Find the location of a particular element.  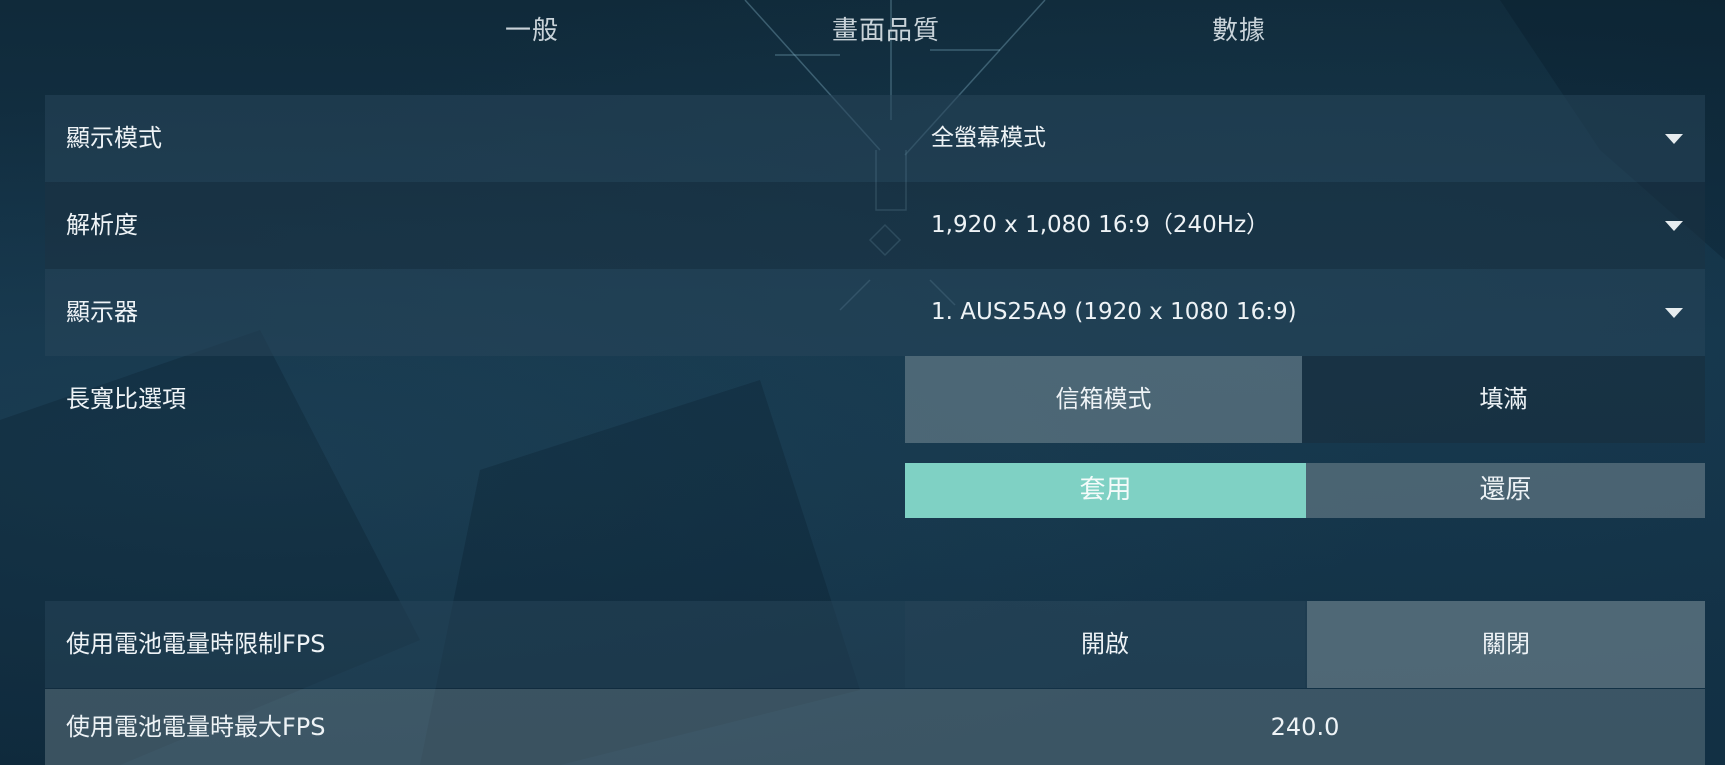

display-mode-label: 顯示模式 is located at coordinates (114, 138).